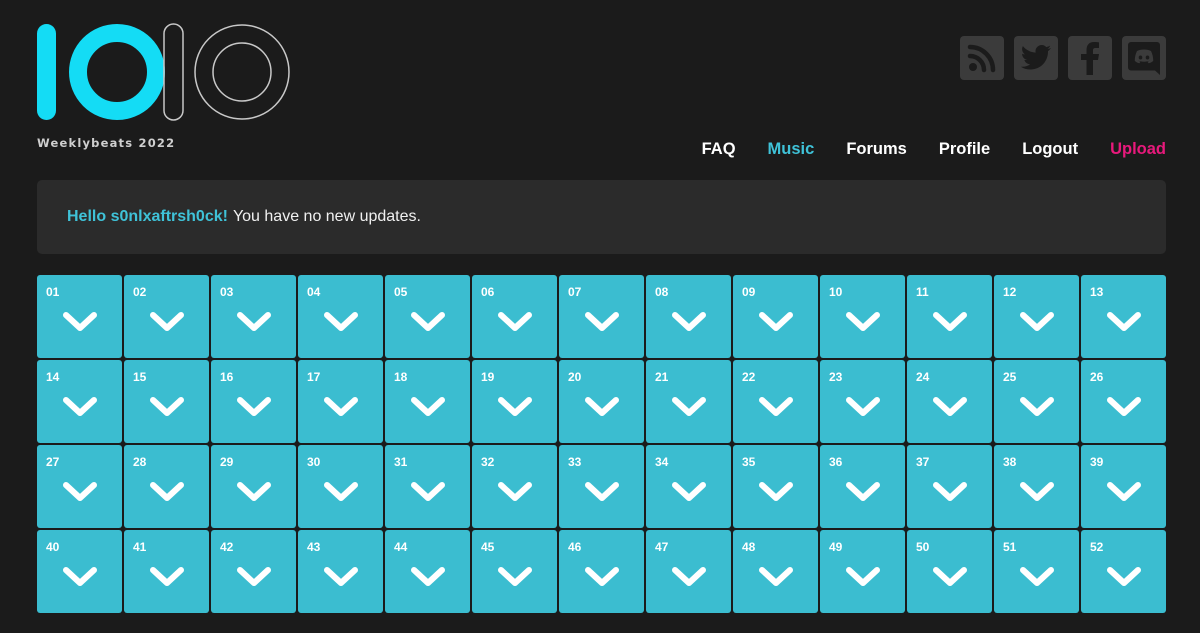  What do you see at coordinates (923, 377) in the screenshot?
I see `week-number: 24` at bounding box center [923, 377].